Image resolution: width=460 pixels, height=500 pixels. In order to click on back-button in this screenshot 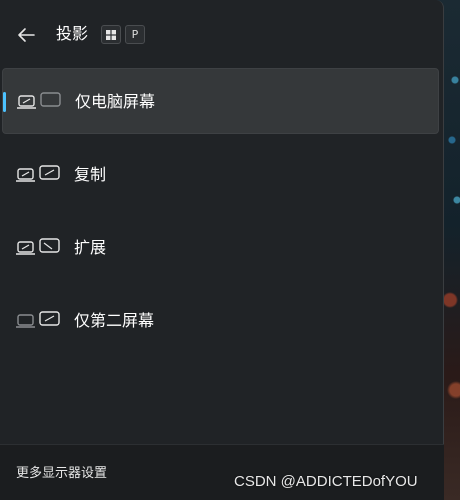, I will do `click(26, 35)`.